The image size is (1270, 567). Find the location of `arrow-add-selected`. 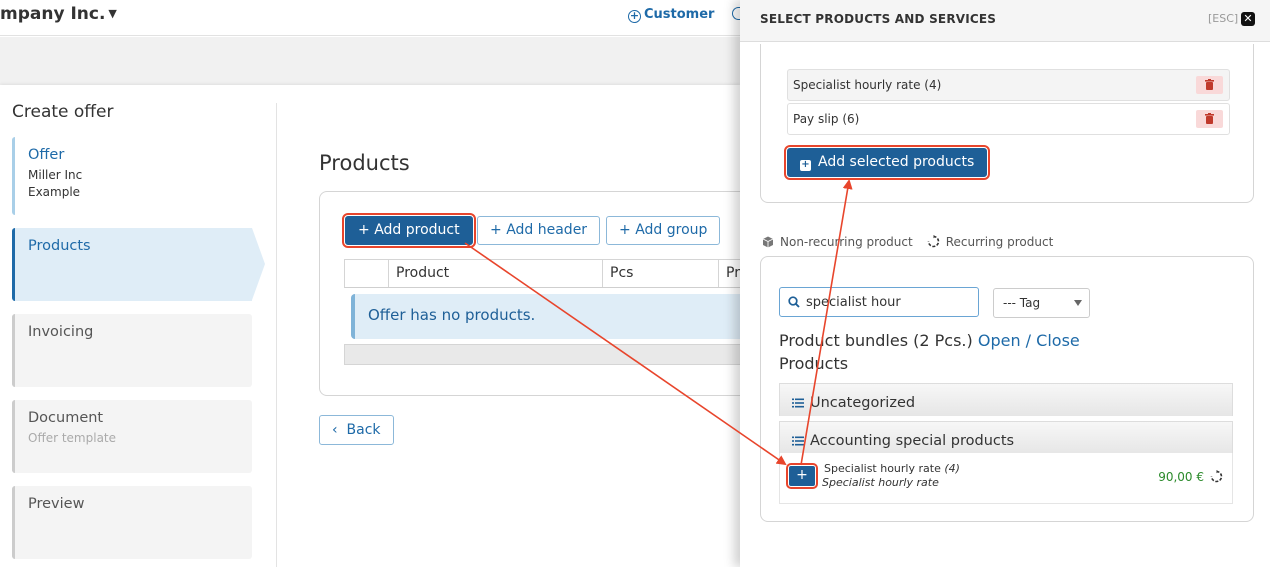

arrow-add-selected is located at coordinates (826, 322).